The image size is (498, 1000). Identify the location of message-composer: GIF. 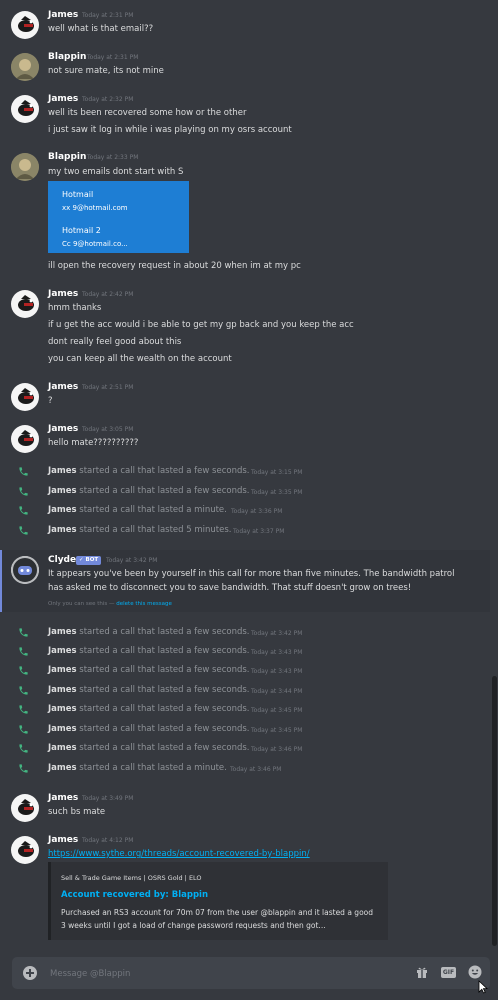
(251, 973).